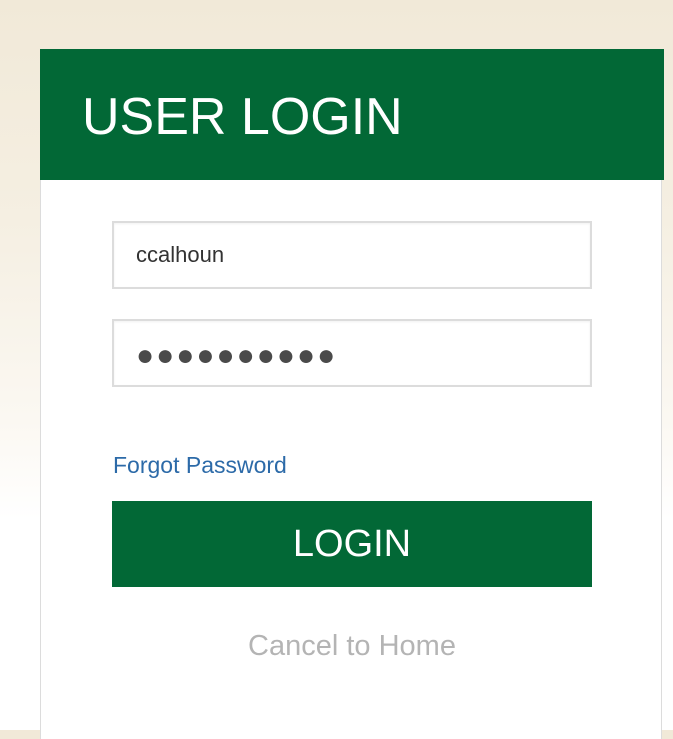  What do you see at coordinates (352, 646) in the screenshot?
I see `cancel-to-home-link: Cancel to Home` at bounding box center [352, 646].